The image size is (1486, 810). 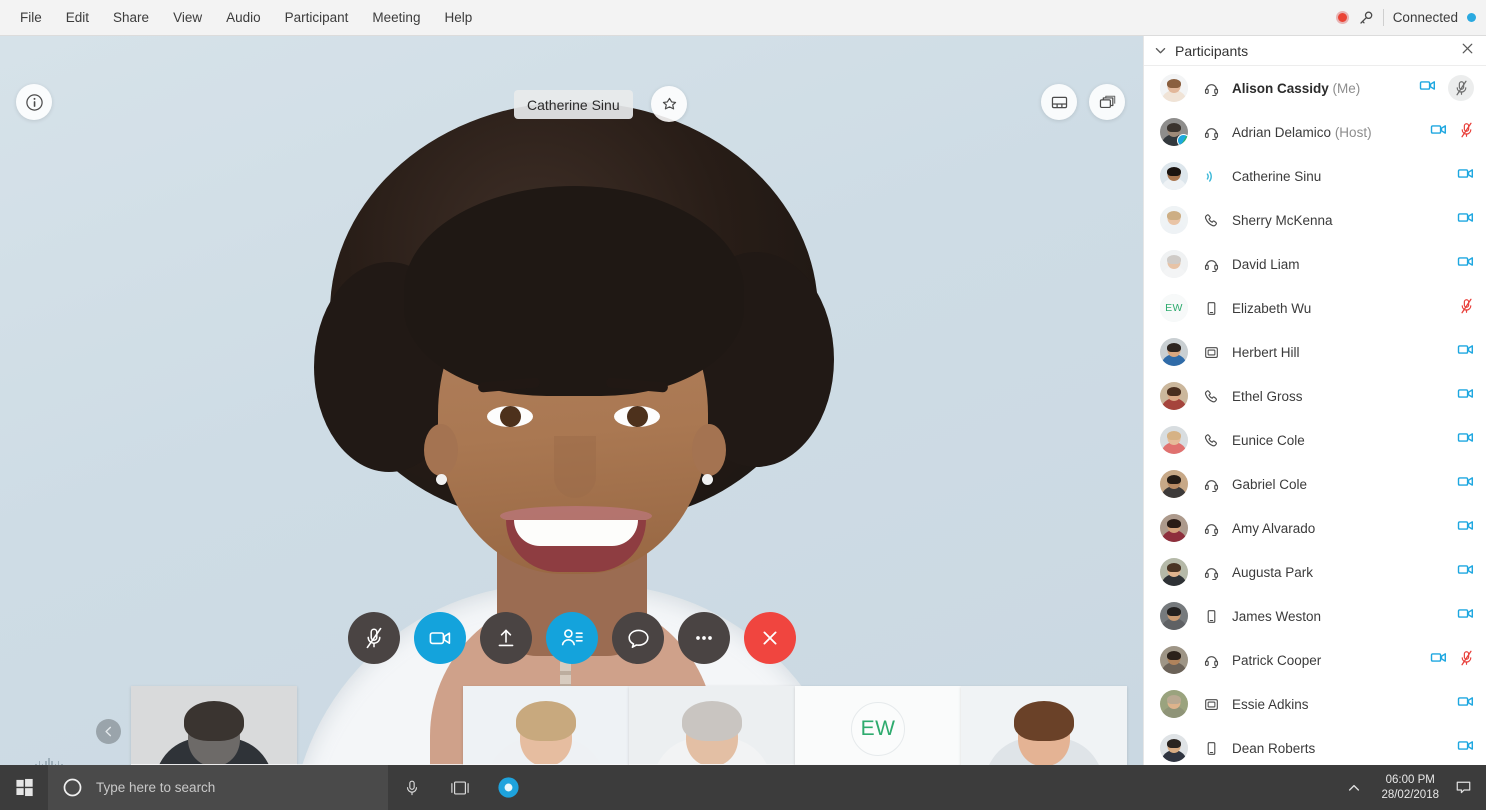 I want to click on participant-row: Sherry McKenna, so click(x=1315, y=220).